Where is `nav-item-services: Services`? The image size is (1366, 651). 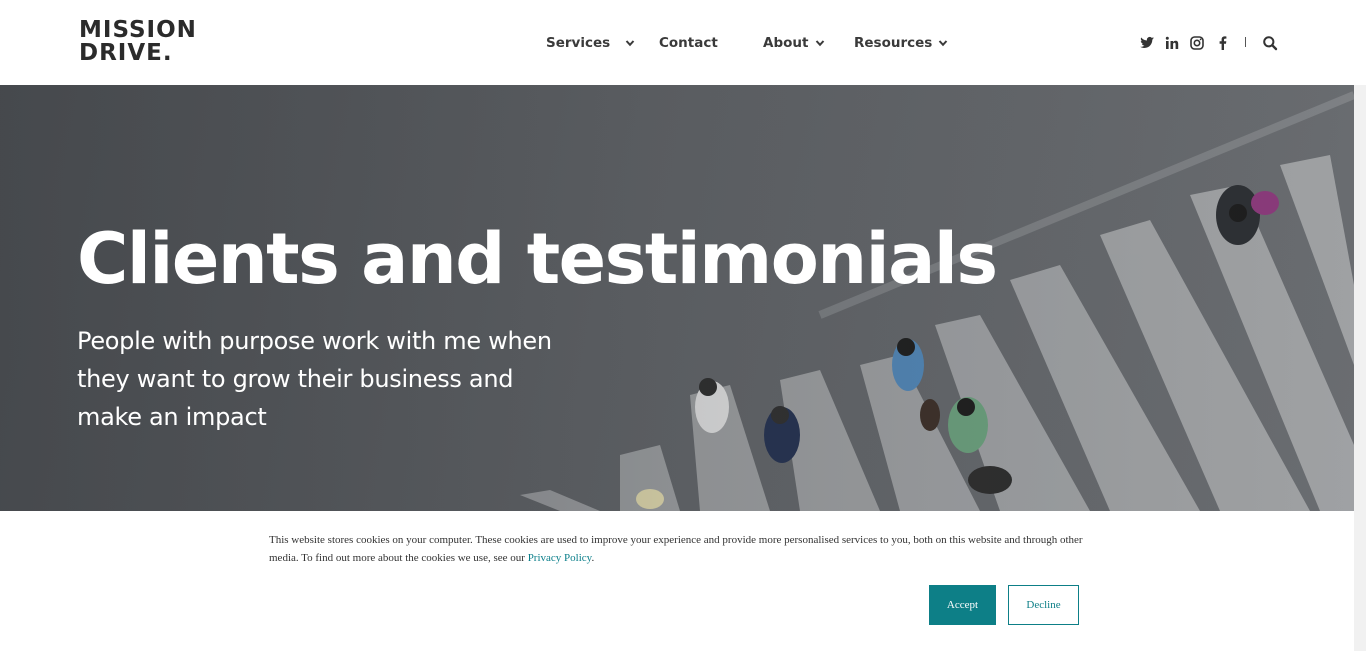
nav-item-services: Services is located at coordinates (590, 43).